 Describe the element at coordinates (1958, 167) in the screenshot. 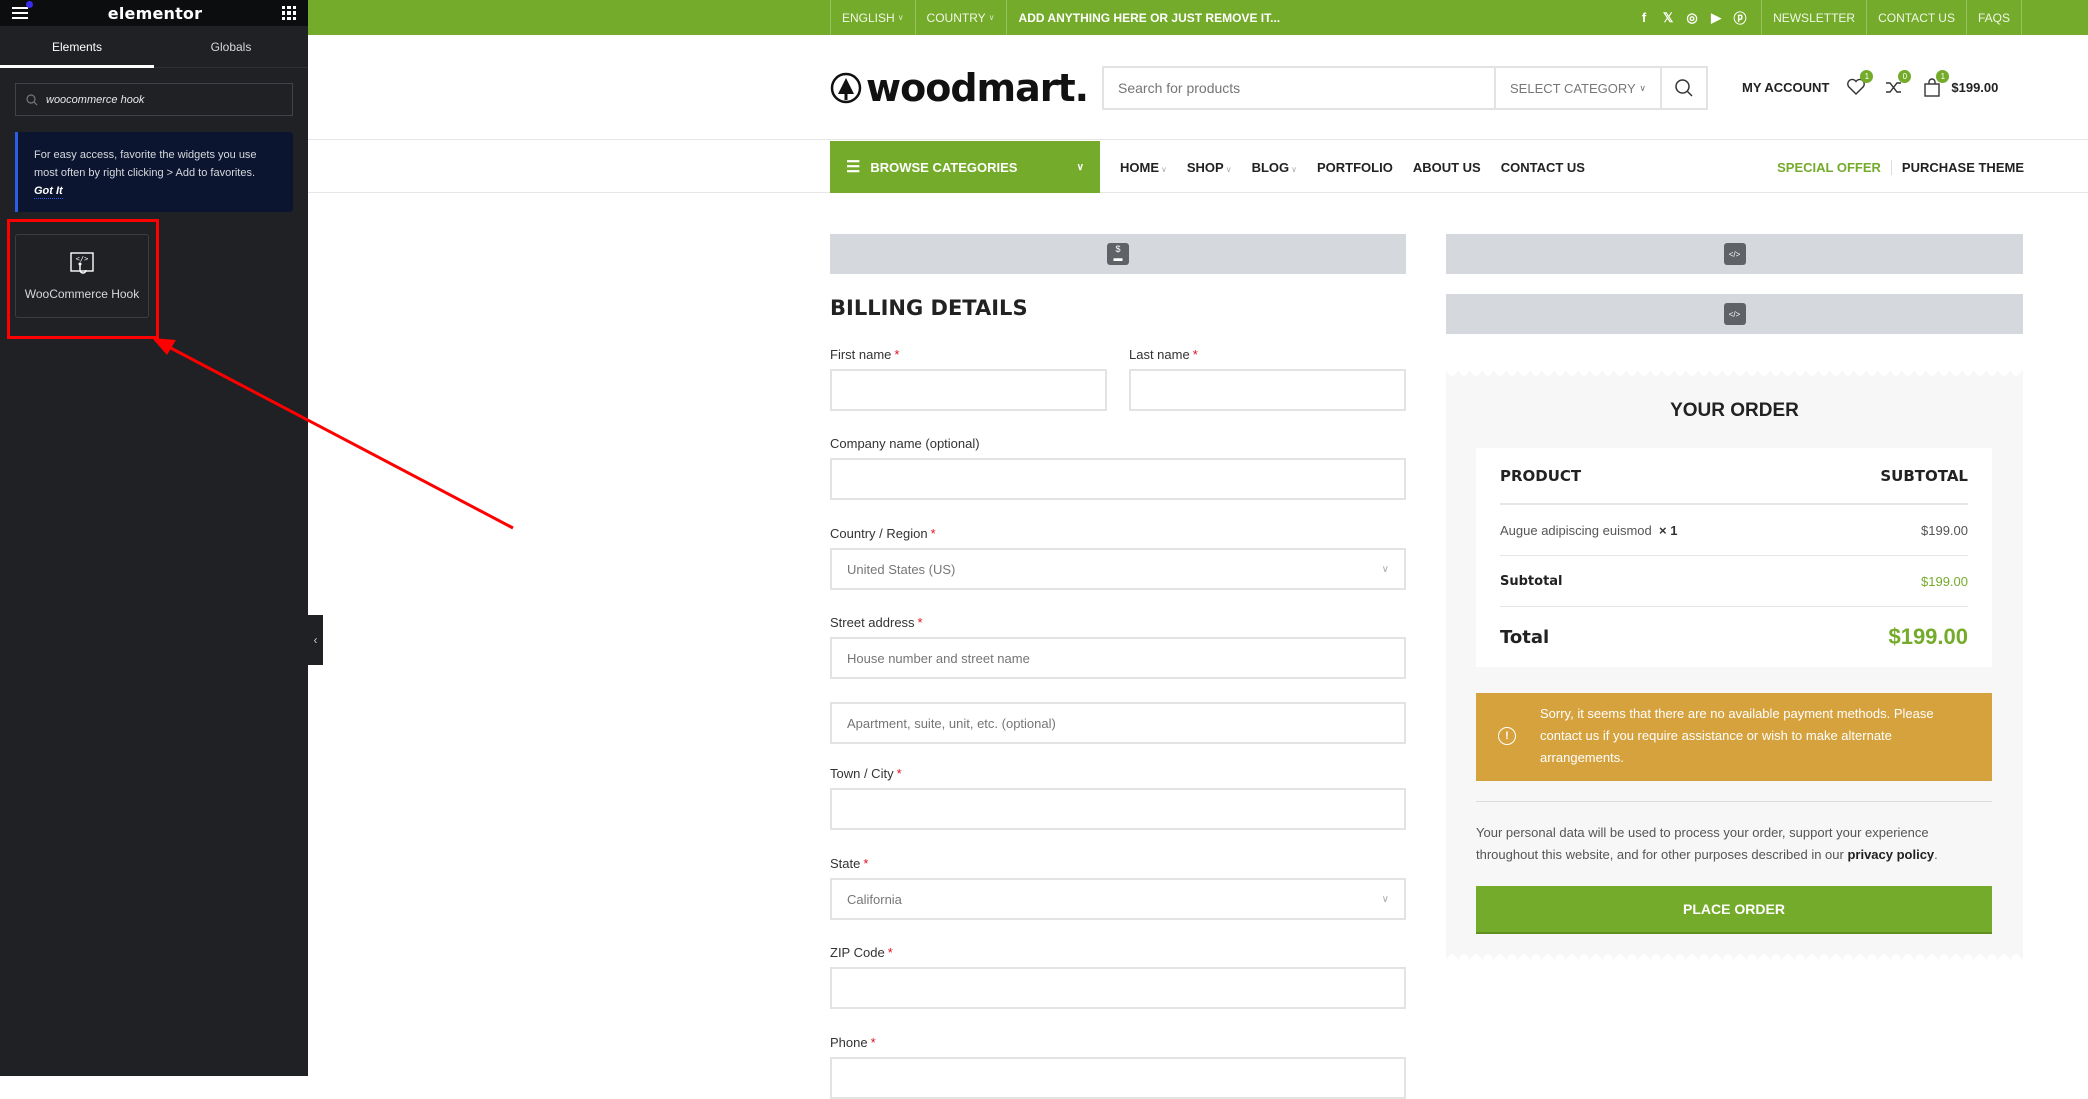

I see `purchase-theme-link: PURCHASE THEME` at that location.